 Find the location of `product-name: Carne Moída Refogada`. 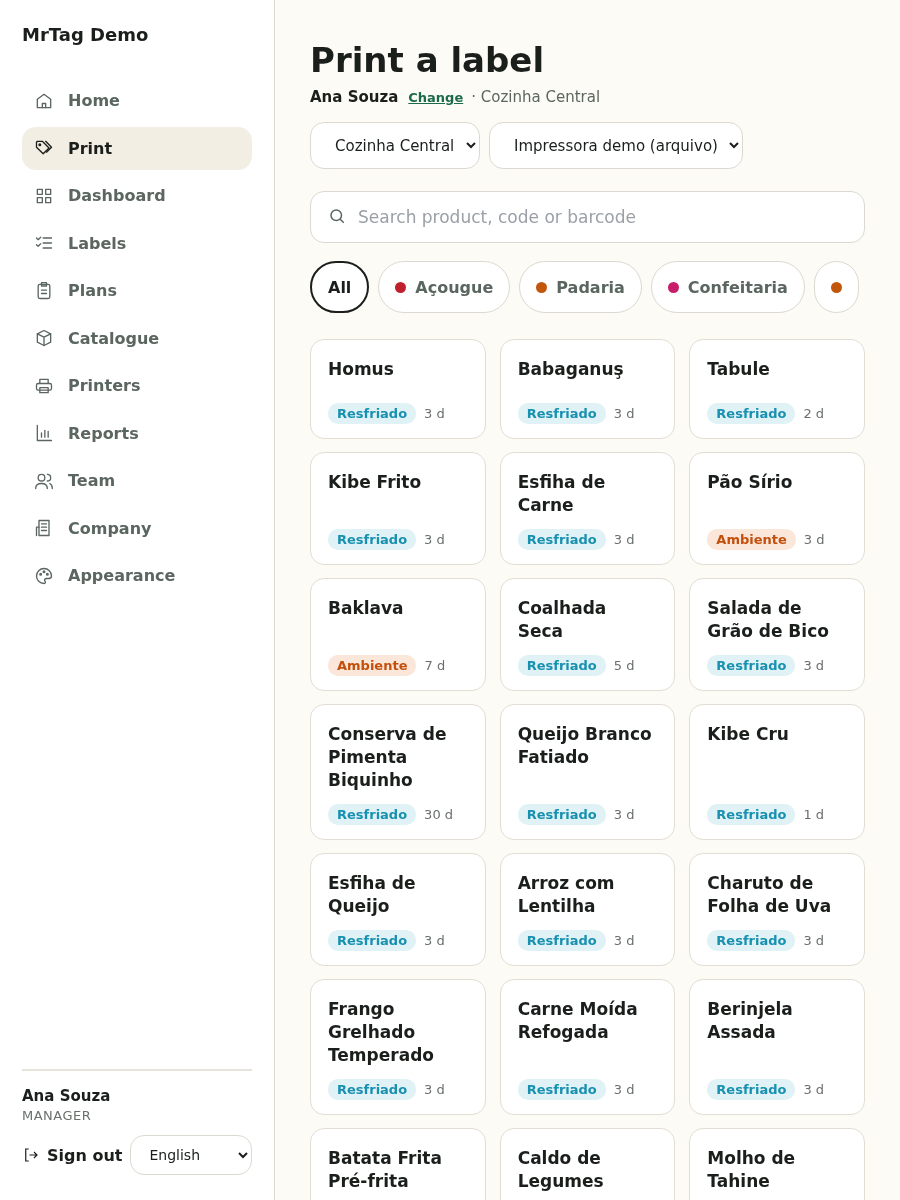

product-name: Carne Moída Refogada is located at coordinates (578, 1021).